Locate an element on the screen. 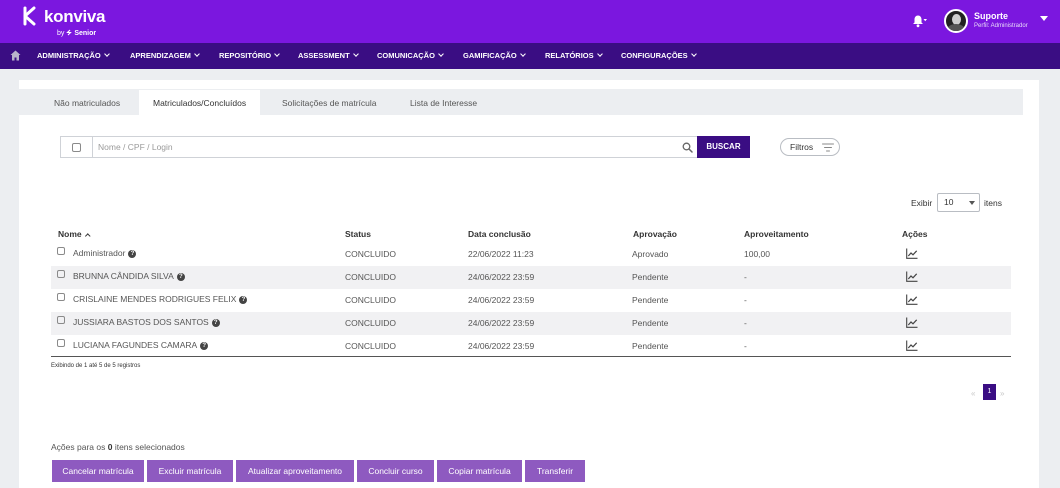 The width and height of the screenshot is (1060, 488). bulk-actions-prefix: Ações para os is located at coordinates (78, 447).